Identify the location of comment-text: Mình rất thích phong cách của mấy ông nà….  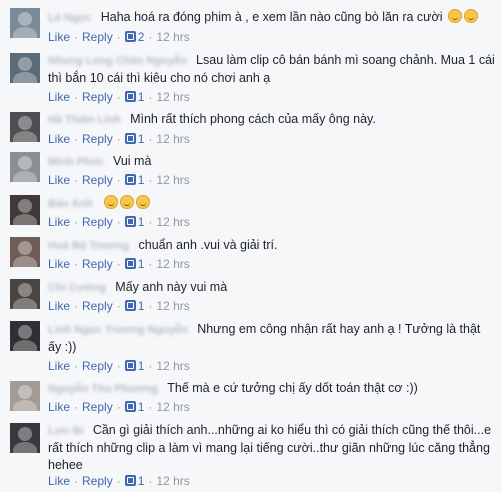
(253, 119).